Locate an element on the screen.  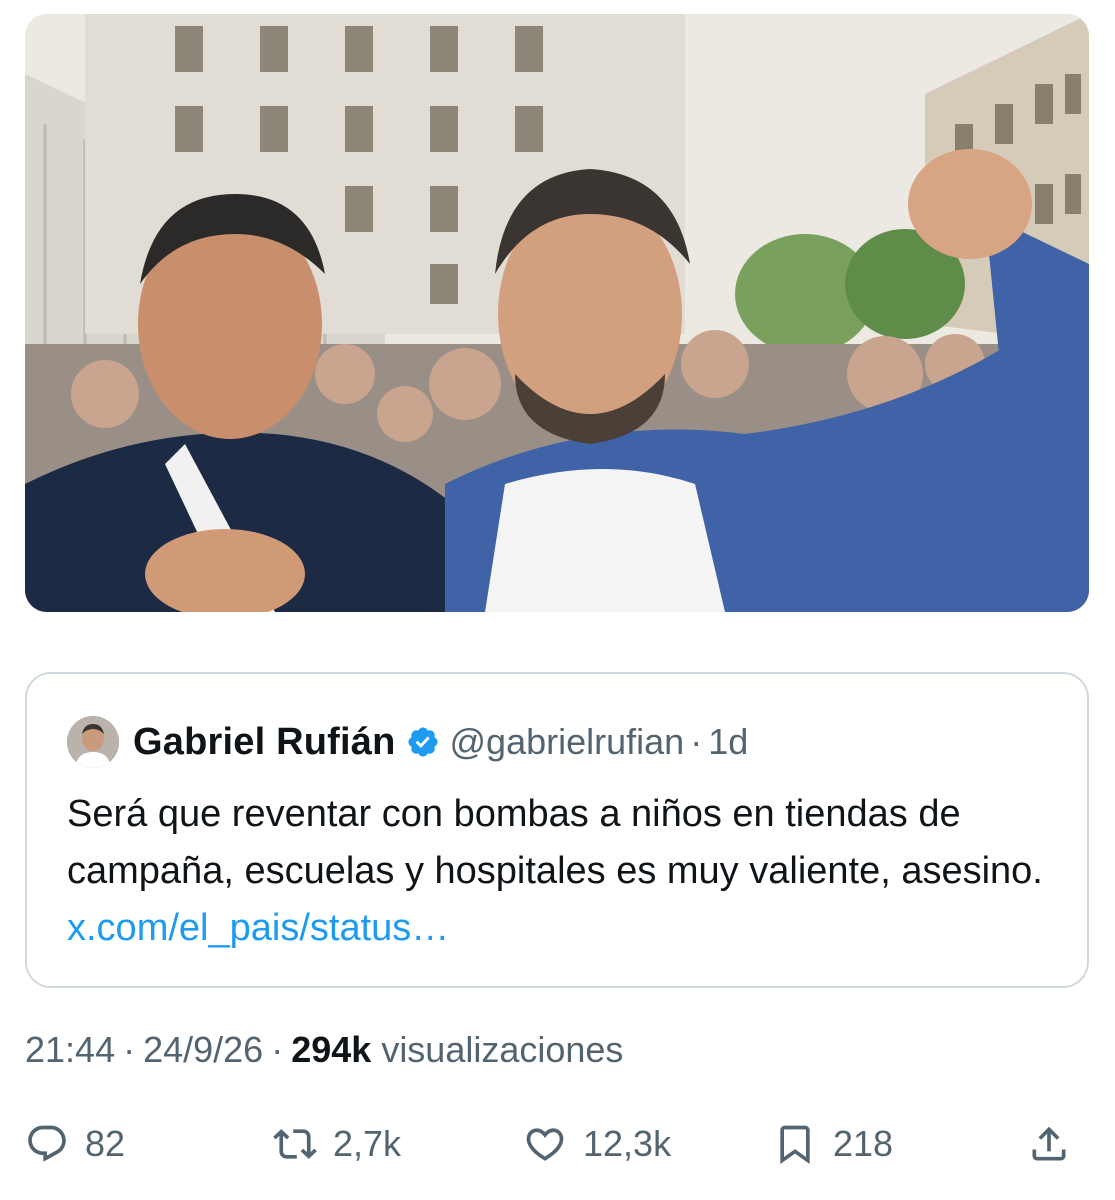
action-bar: 82 2,7k 12,3k 218 is located at coordinates (557, 1144).